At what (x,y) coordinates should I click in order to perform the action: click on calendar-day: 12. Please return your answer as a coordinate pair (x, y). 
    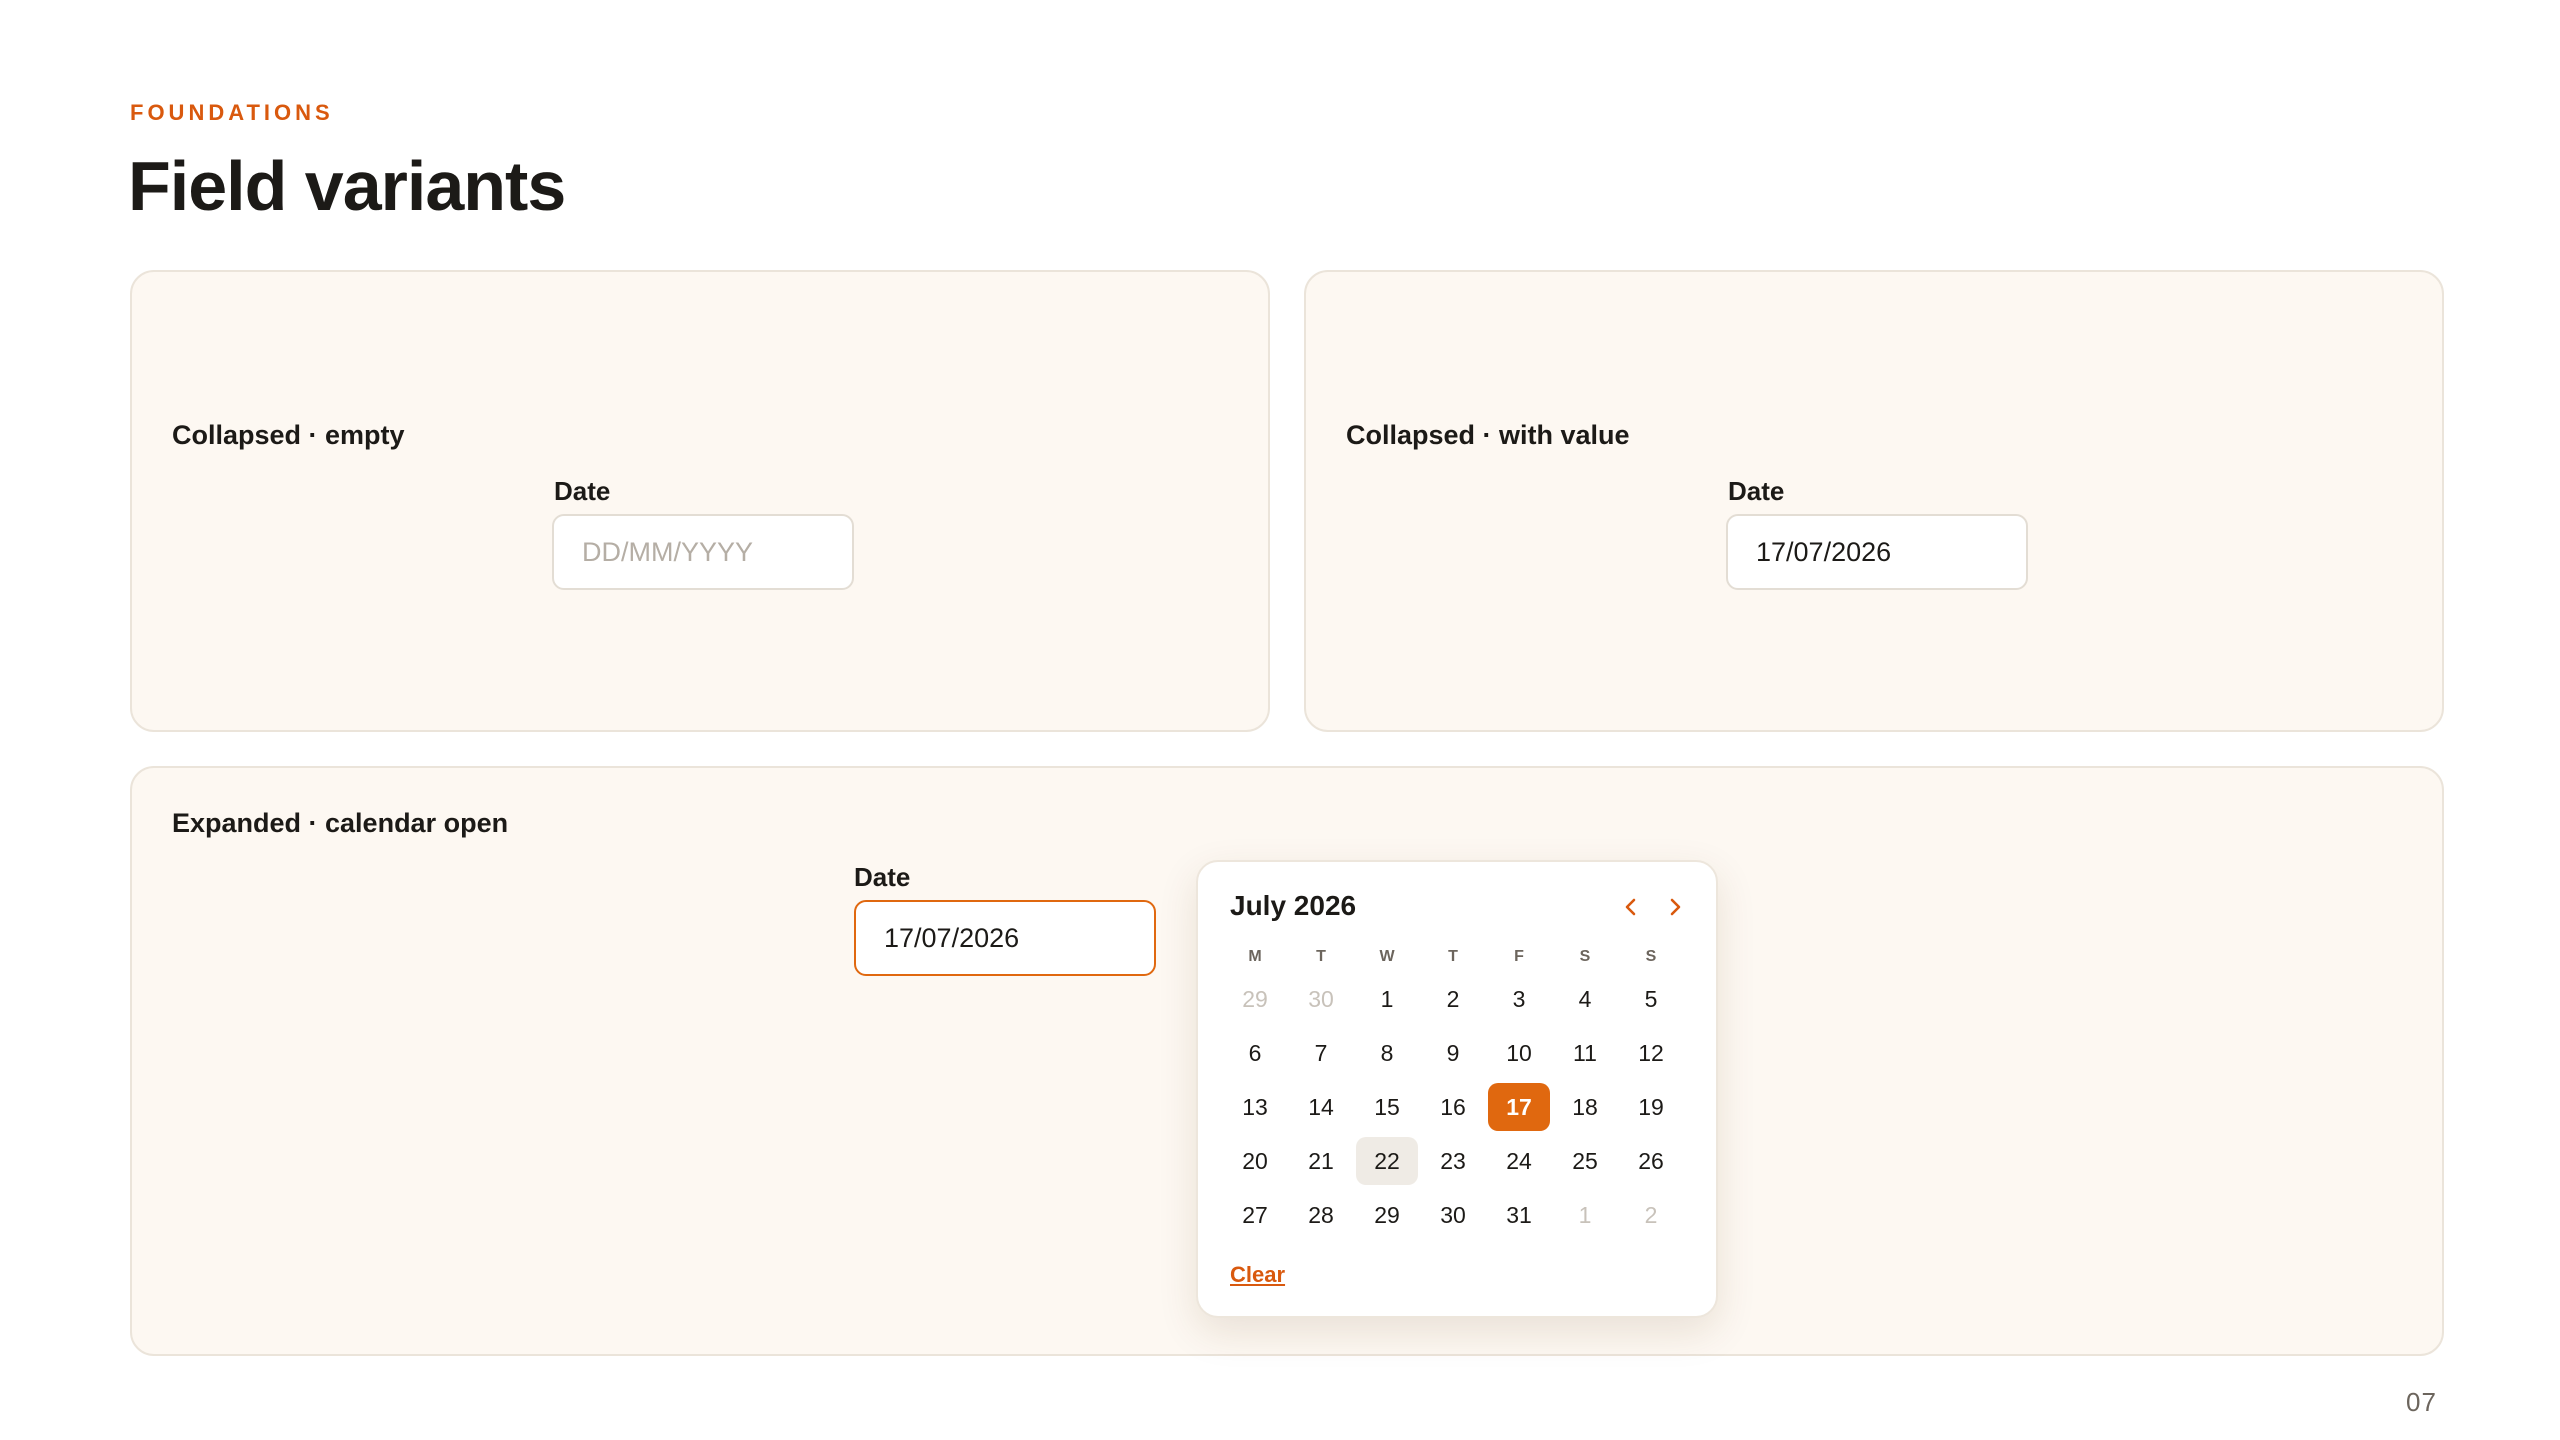
    Looking at the image, I should click on (1651, 1053).